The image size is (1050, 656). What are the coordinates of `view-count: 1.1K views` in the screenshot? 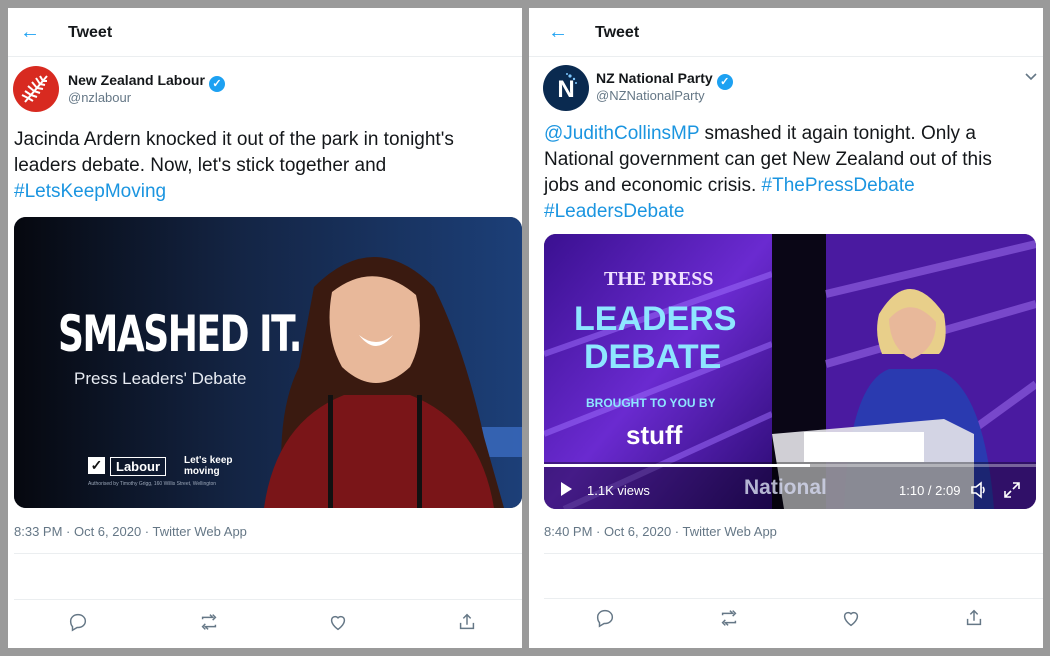 It's located at (618, 490).